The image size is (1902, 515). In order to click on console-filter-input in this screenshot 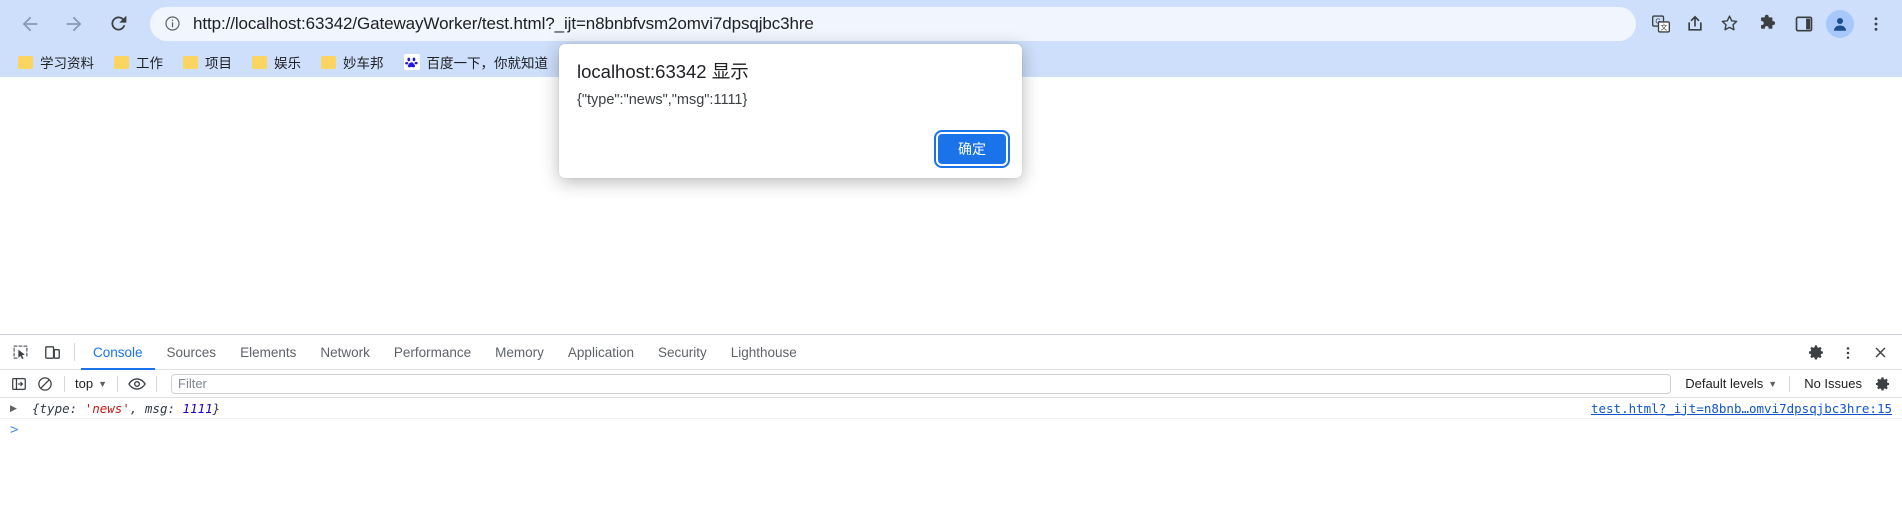, I will do `click(921, 383)`.